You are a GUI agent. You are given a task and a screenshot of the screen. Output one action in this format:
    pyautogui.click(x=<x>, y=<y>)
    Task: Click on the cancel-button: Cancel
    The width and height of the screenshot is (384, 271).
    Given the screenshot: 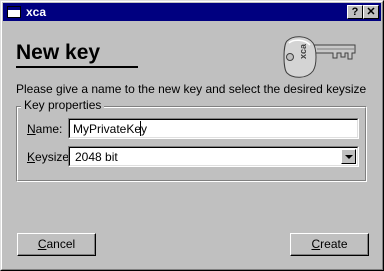 What is the action you would take?
    pyautogui.click(x=56, y=244)
    